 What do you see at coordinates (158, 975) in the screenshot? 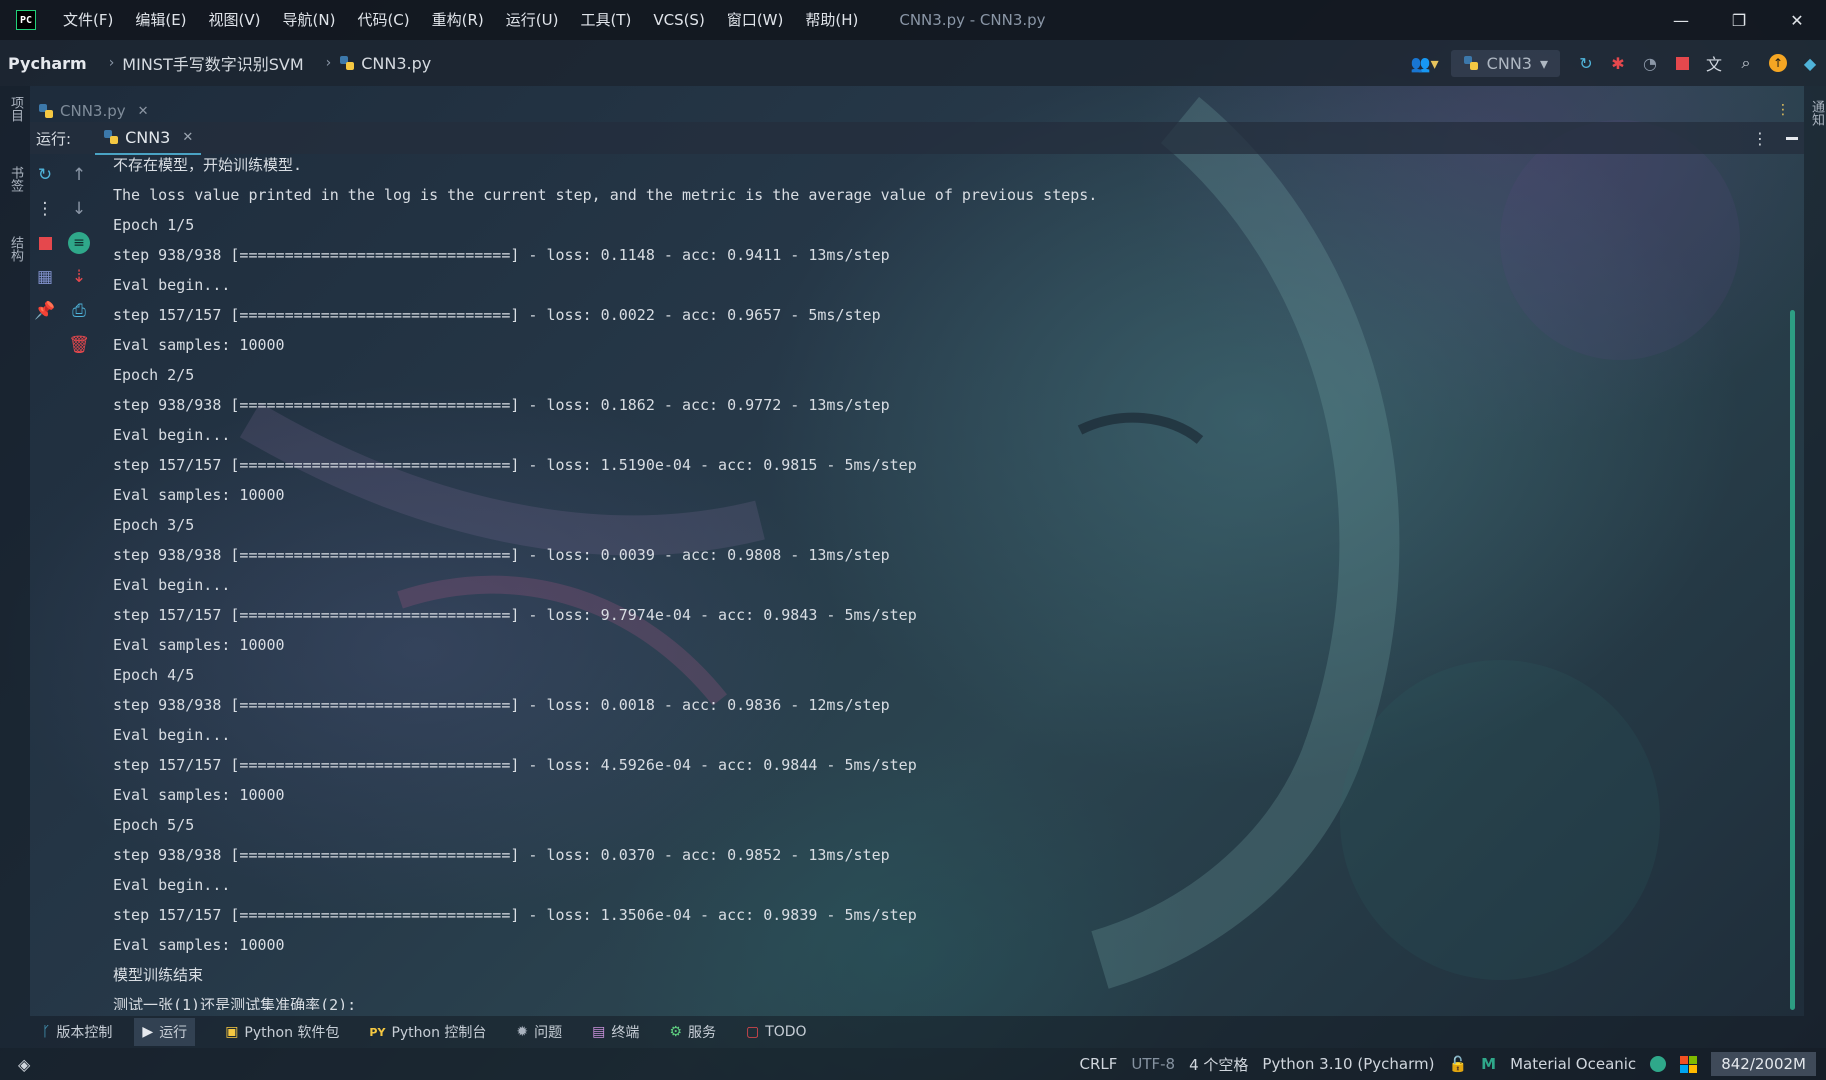
I see `console-line: 模型训练结束` at bounding box center [158, 975].